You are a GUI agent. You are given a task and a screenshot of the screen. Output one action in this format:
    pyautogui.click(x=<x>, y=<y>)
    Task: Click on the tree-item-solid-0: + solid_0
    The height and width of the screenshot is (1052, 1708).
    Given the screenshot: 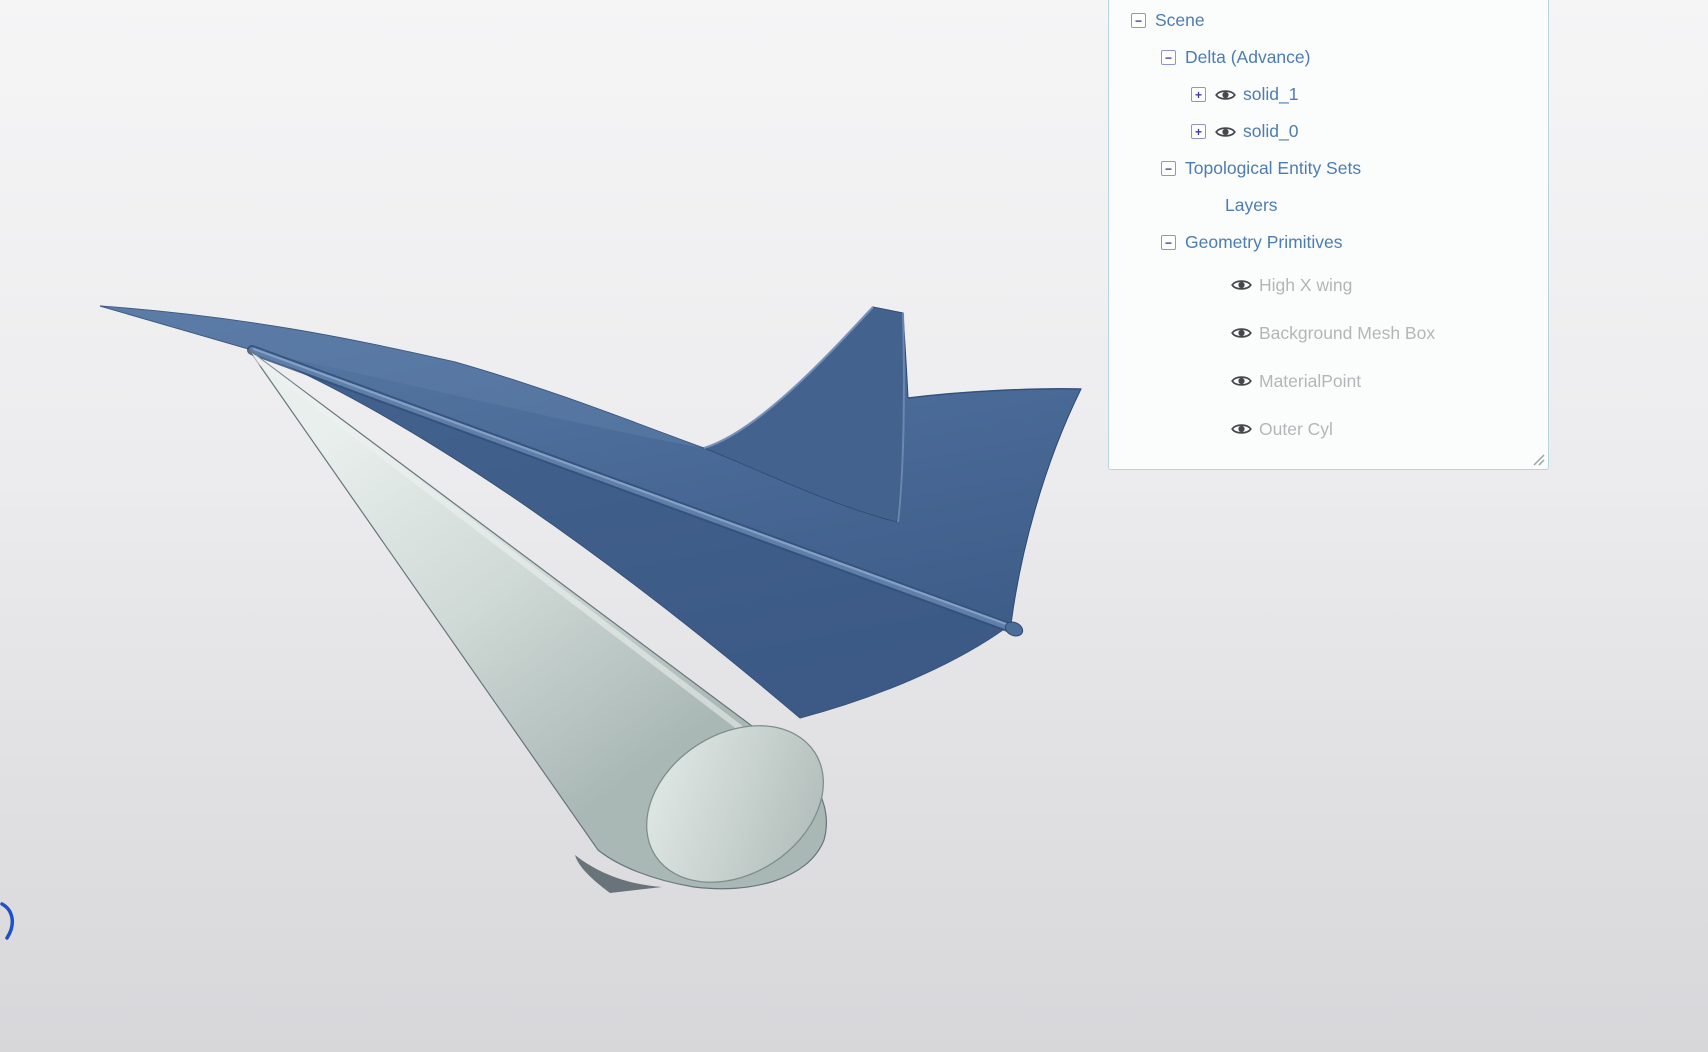 What is the action you would take?
    pyautogui.click(x=1328, y=131)
    